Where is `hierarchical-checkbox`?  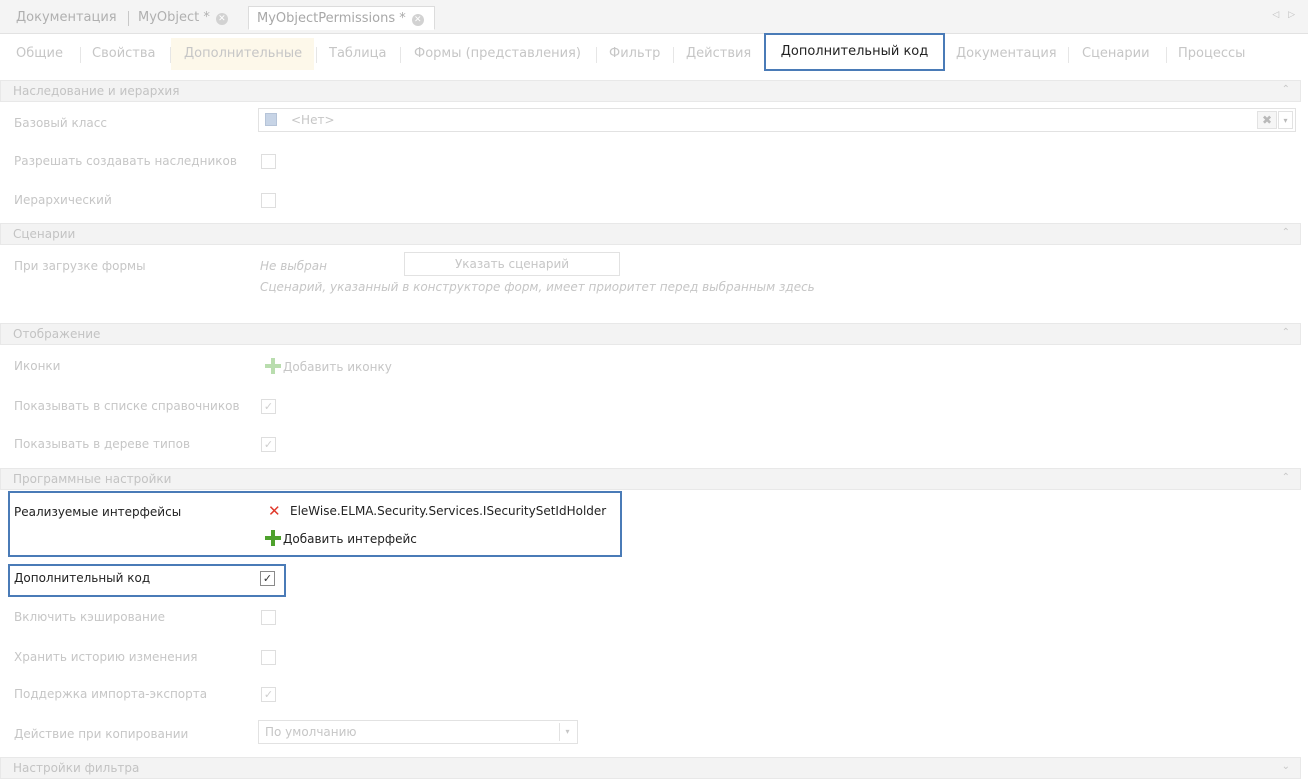
hierarchical-checkbox is located at coordinates (268, 200).